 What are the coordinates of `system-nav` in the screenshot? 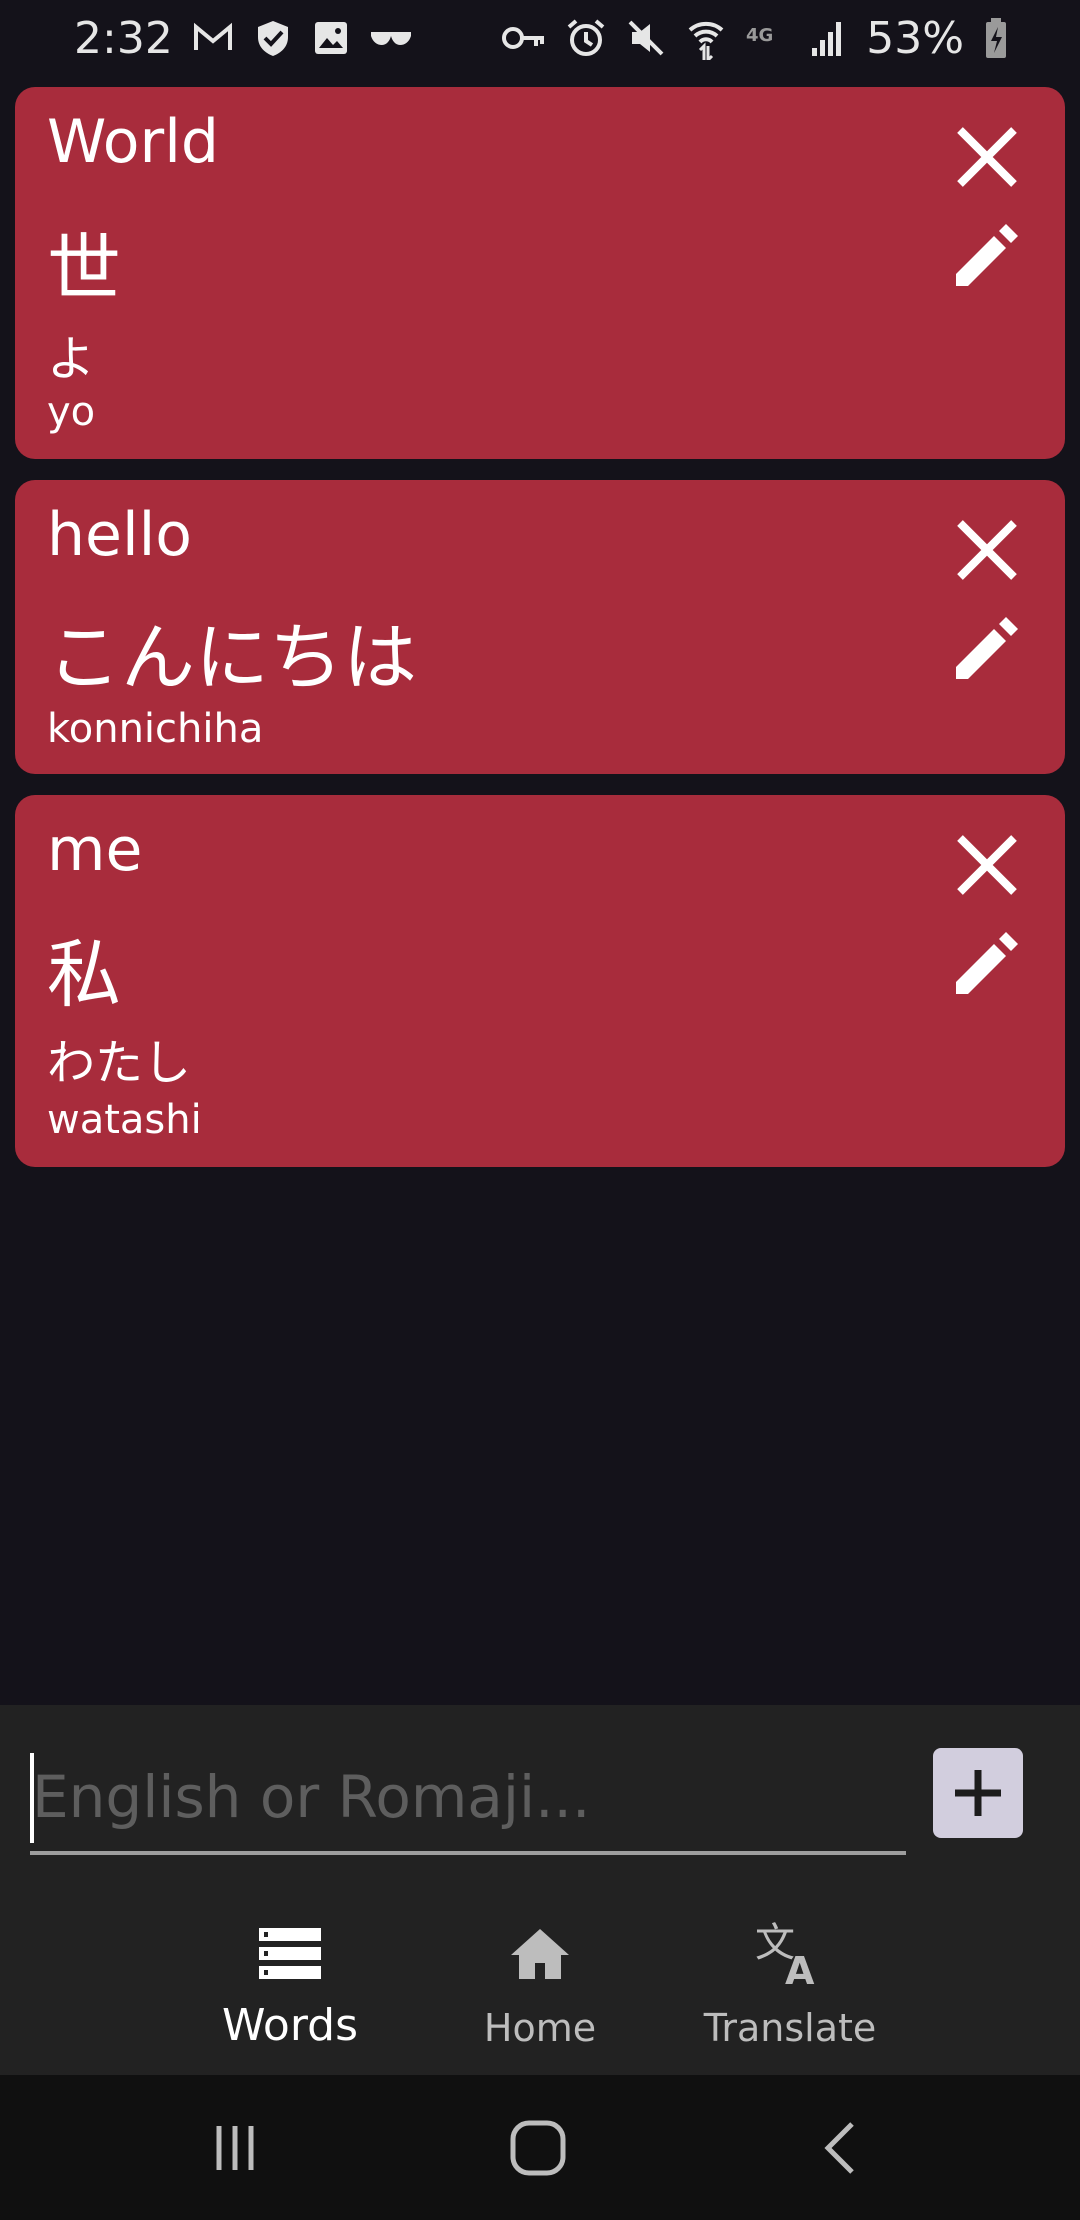 It's located at (540, 2147).